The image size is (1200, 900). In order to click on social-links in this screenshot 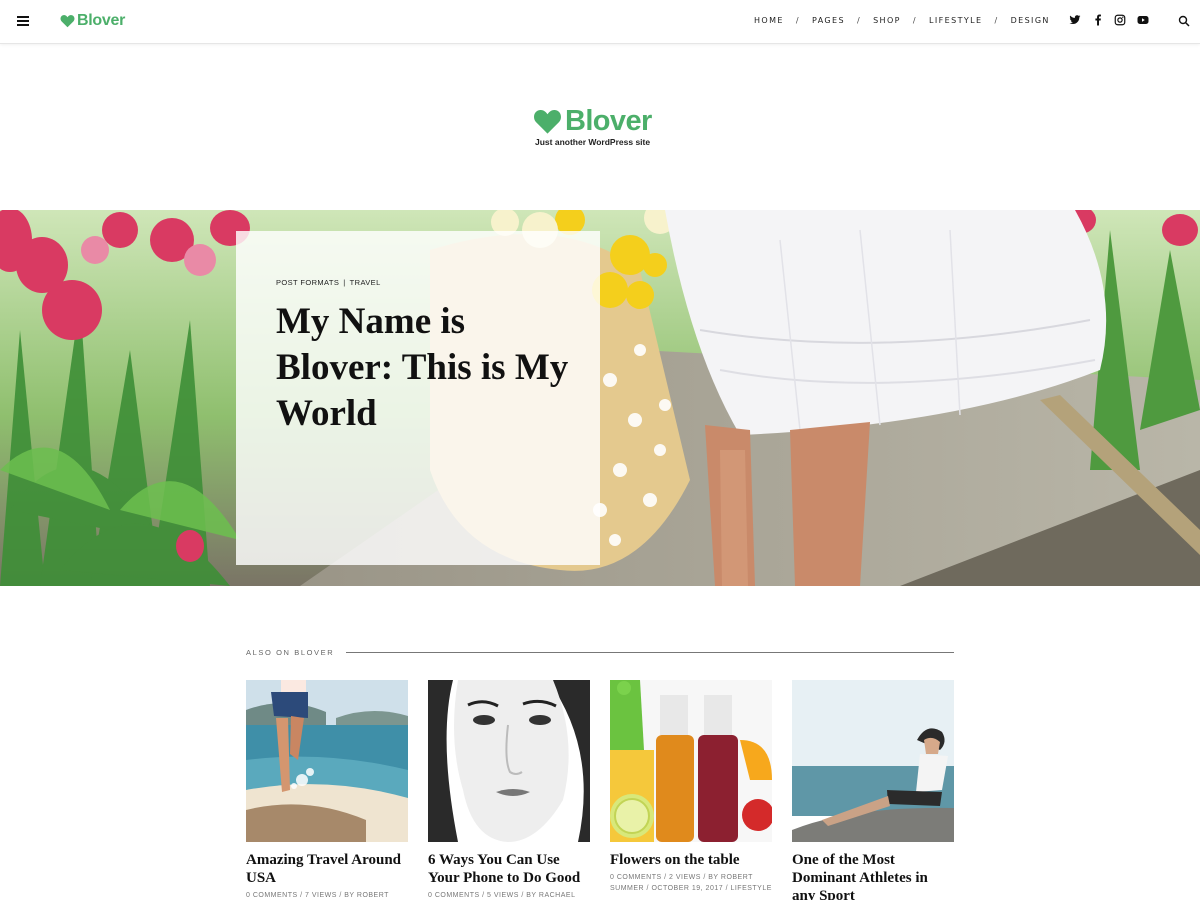, I will do `click(1114, 20)`.